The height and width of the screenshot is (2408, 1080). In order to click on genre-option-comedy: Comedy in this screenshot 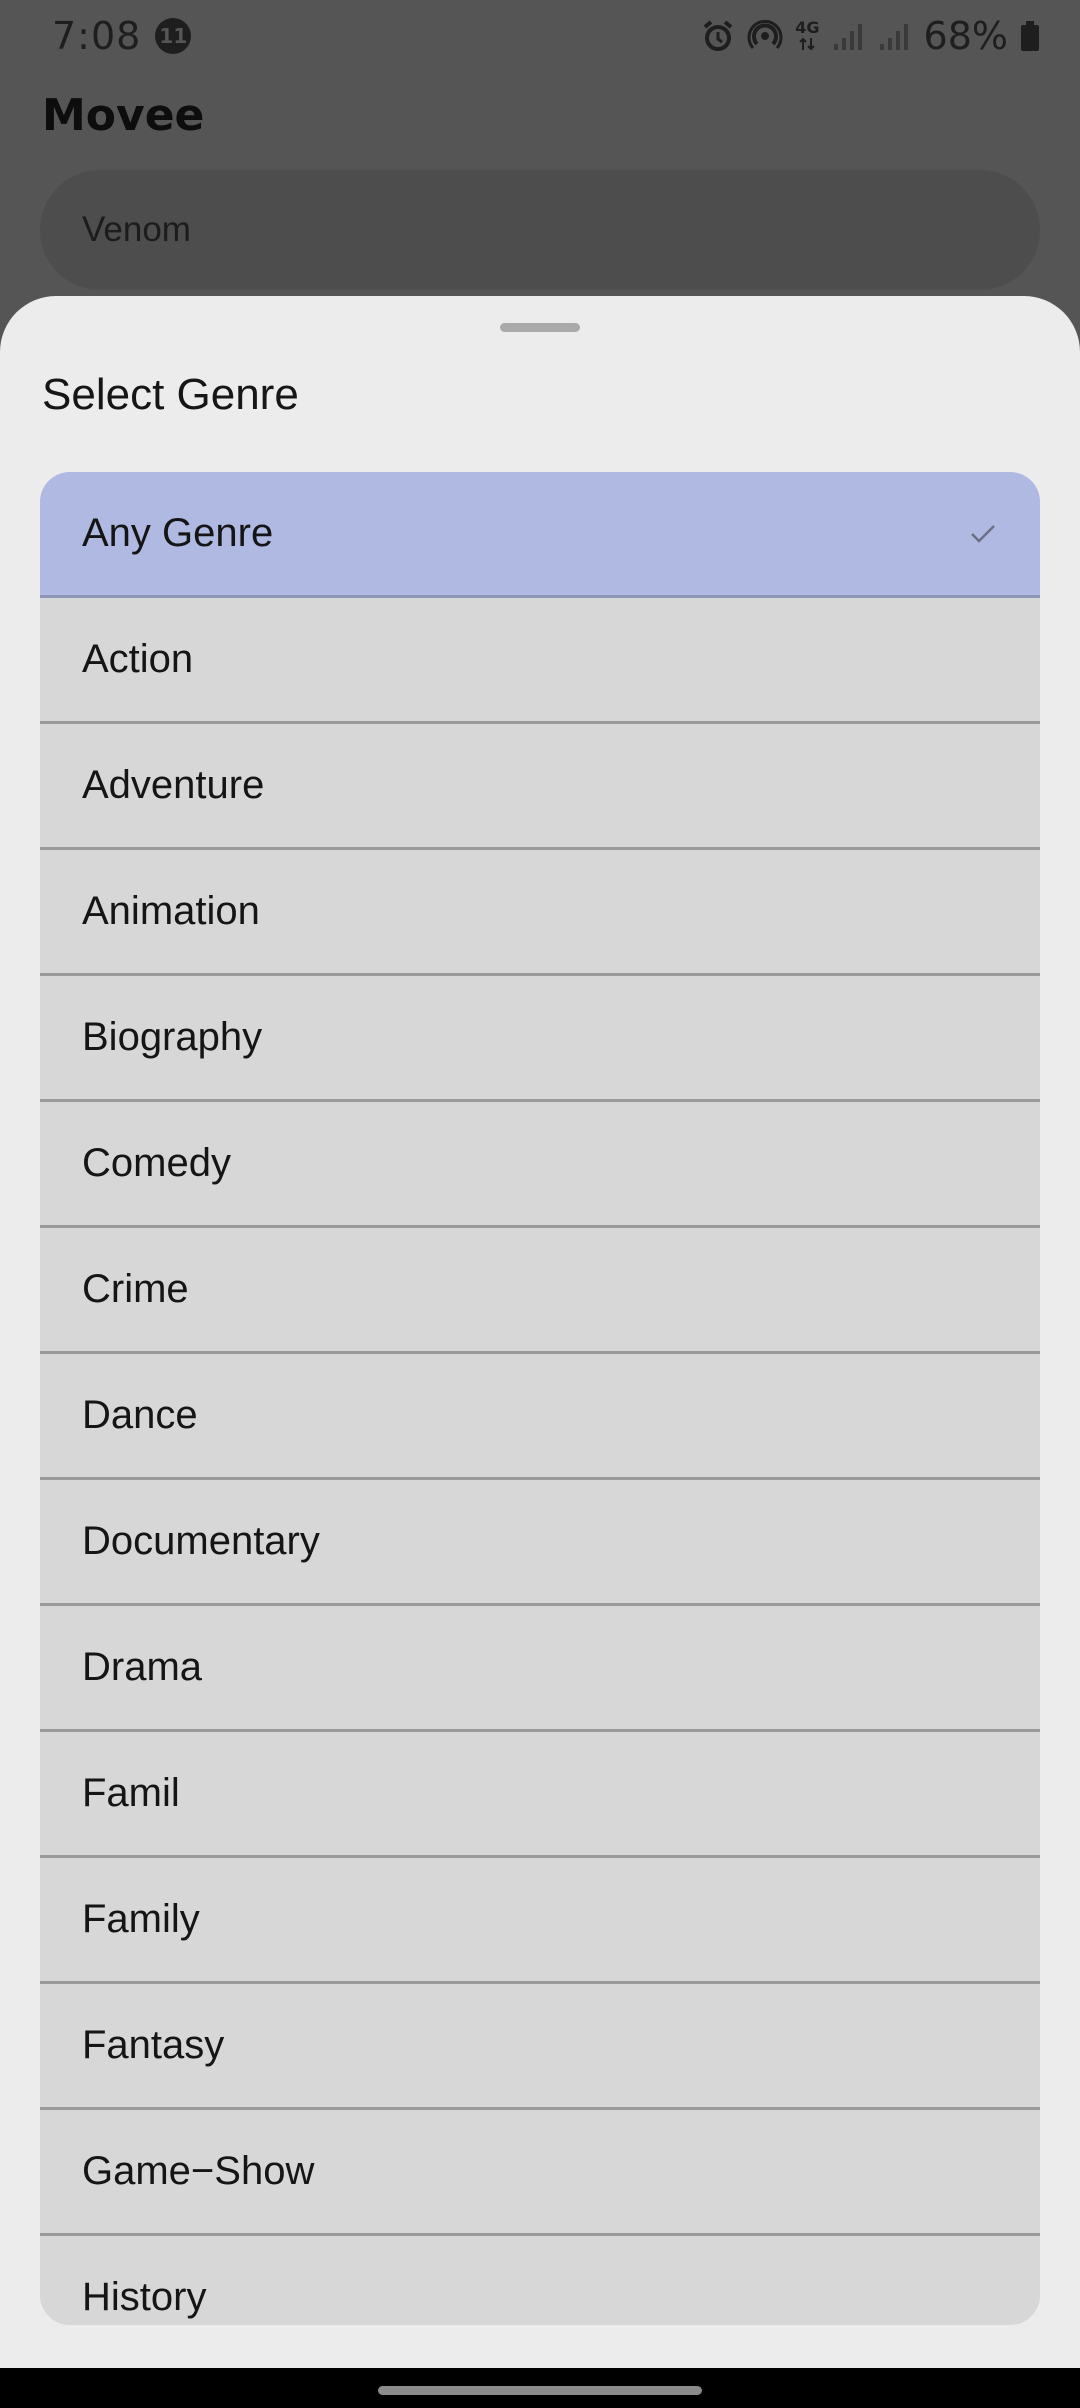, I will do `click(540, 1165)`.